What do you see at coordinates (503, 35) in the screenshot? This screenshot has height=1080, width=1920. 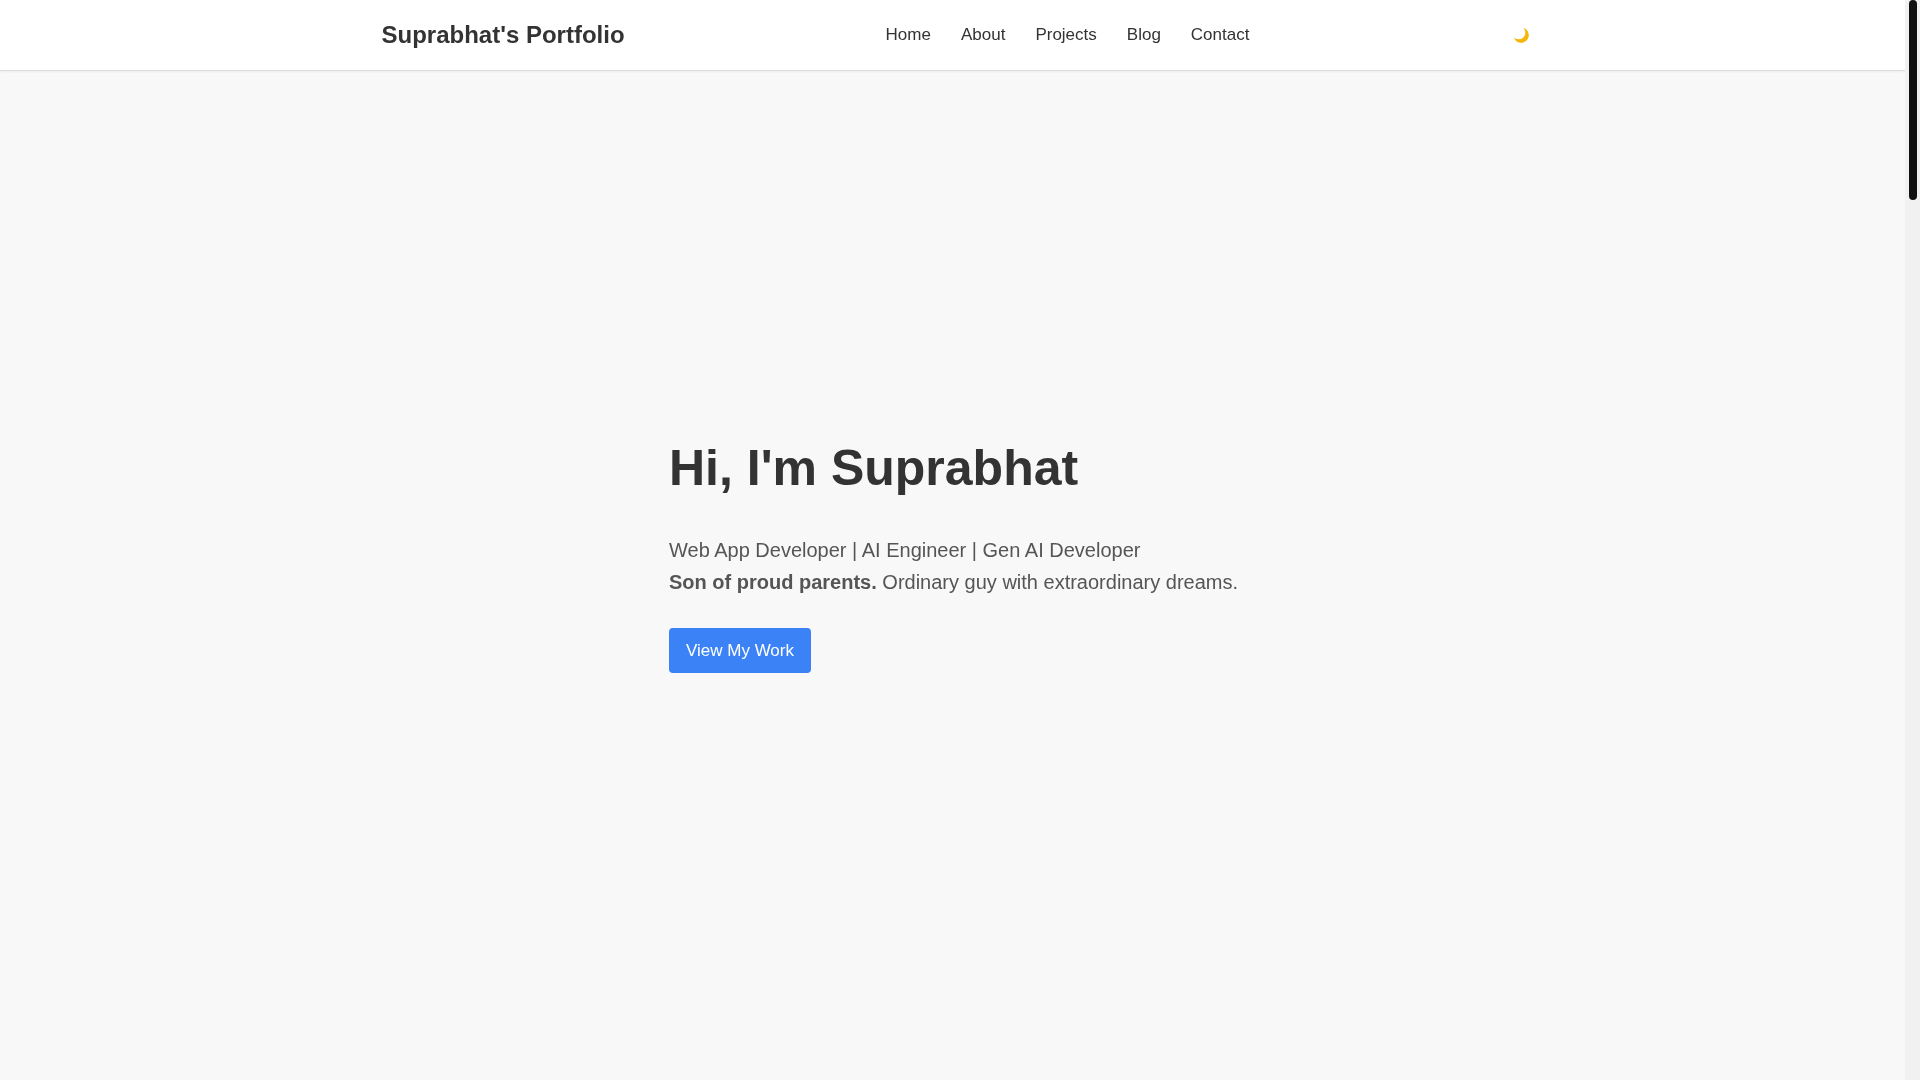 I see `site-title: Suprabhat's Portfolio` at bounding box center [503, 35].